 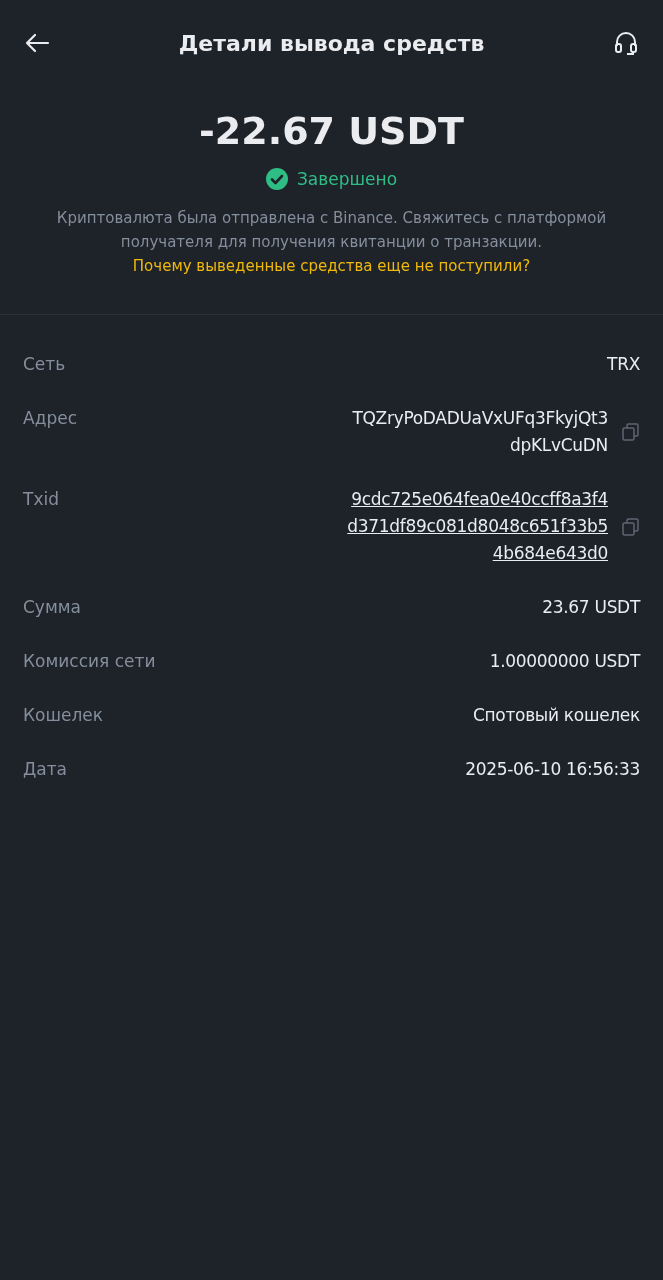 What do you see at coordinates (44, 364) in the screenshot?
I see `detail-label: Сеть` at bounding box center [44, 364].